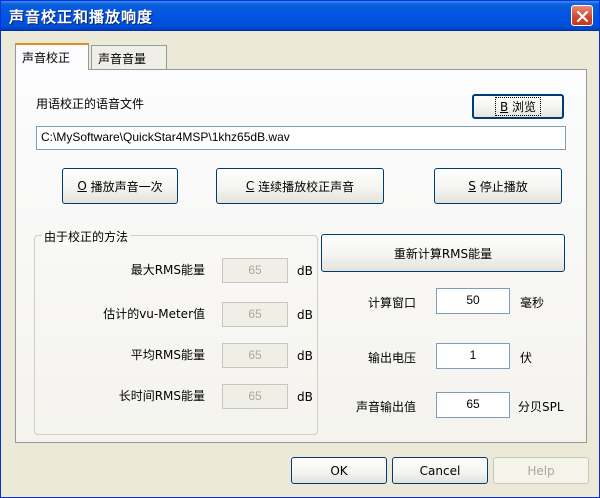 The image size is (600, 498). I want to click on cancel-label: Cancel, so click(440, 470).